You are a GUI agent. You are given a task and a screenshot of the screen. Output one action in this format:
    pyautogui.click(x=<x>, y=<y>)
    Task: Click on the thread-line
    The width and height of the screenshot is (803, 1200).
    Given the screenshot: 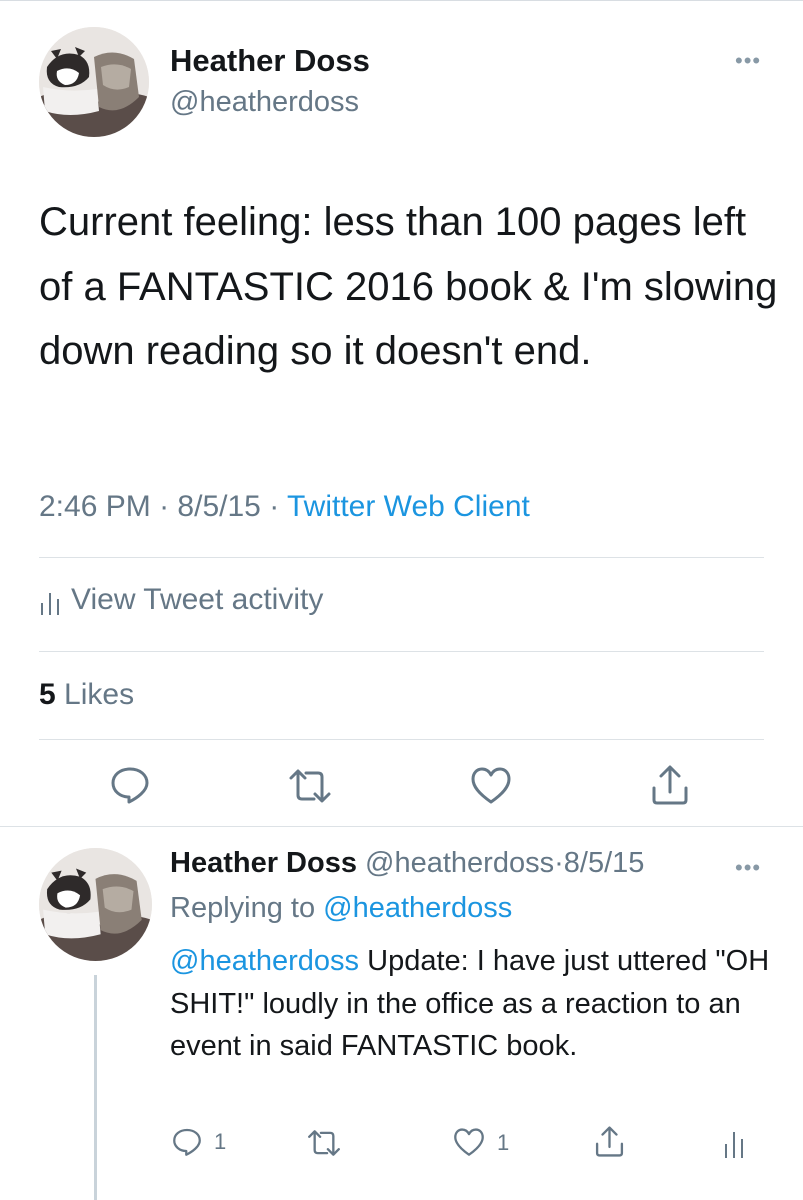 What is the action you would take?
    pyautogui.click(x=95, y=1087)
    